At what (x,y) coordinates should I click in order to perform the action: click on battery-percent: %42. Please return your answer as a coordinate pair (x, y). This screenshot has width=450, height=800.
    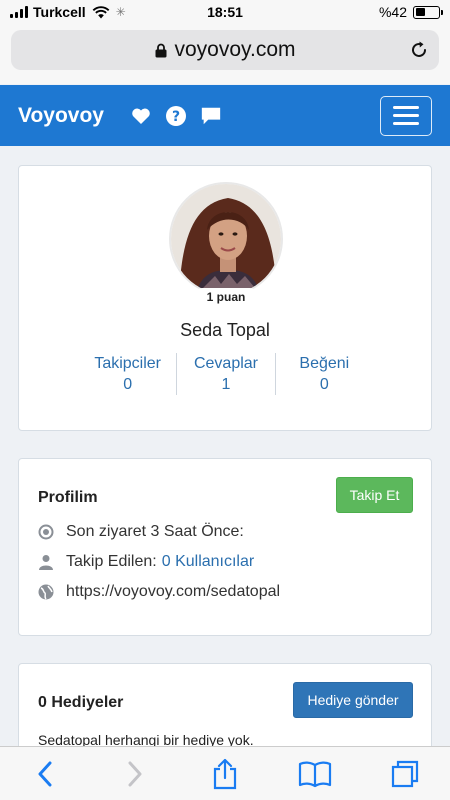
    Looking at the image, I should click on (392, 12).